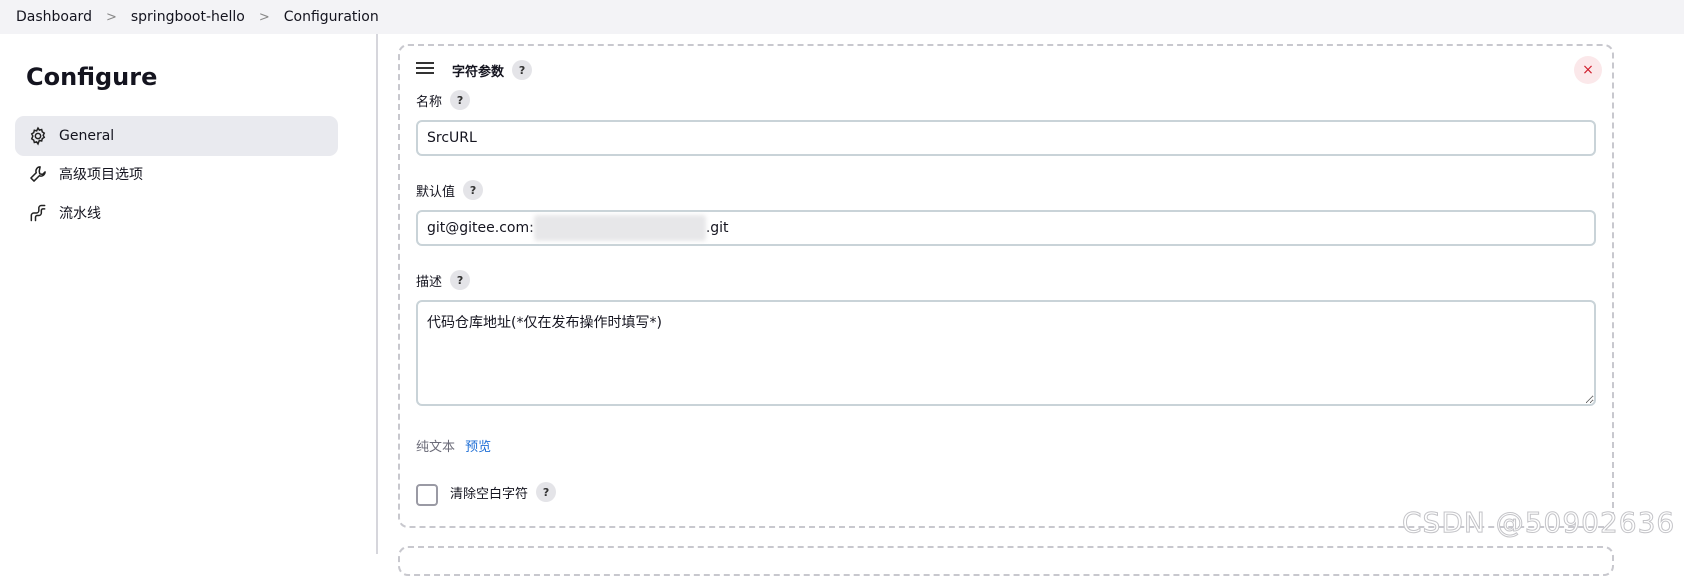  Describe the element at coordinates (38, 174) in the screenshot. I see `wrench-icon` at that location.